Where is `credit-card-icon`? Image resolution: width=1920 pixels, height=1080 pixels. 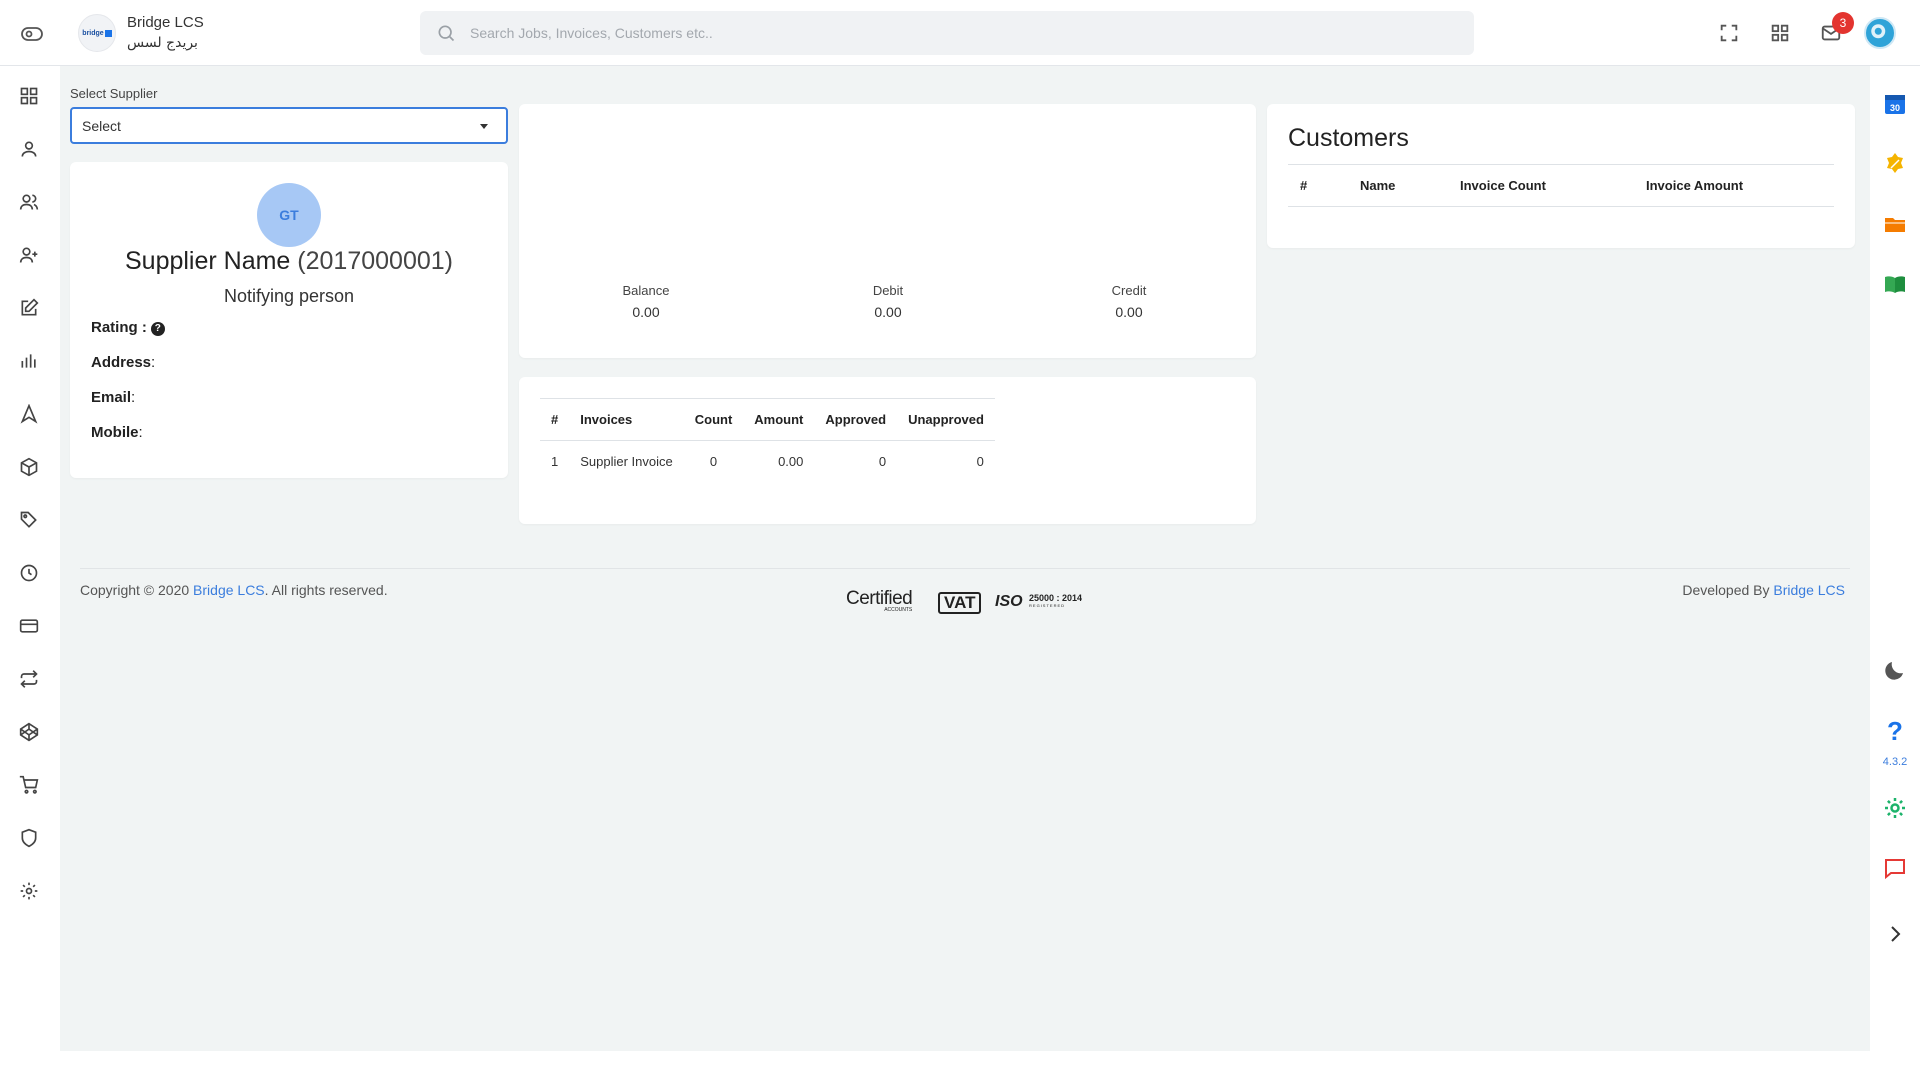
credit-card-icon is located at coordinates (30, 627).